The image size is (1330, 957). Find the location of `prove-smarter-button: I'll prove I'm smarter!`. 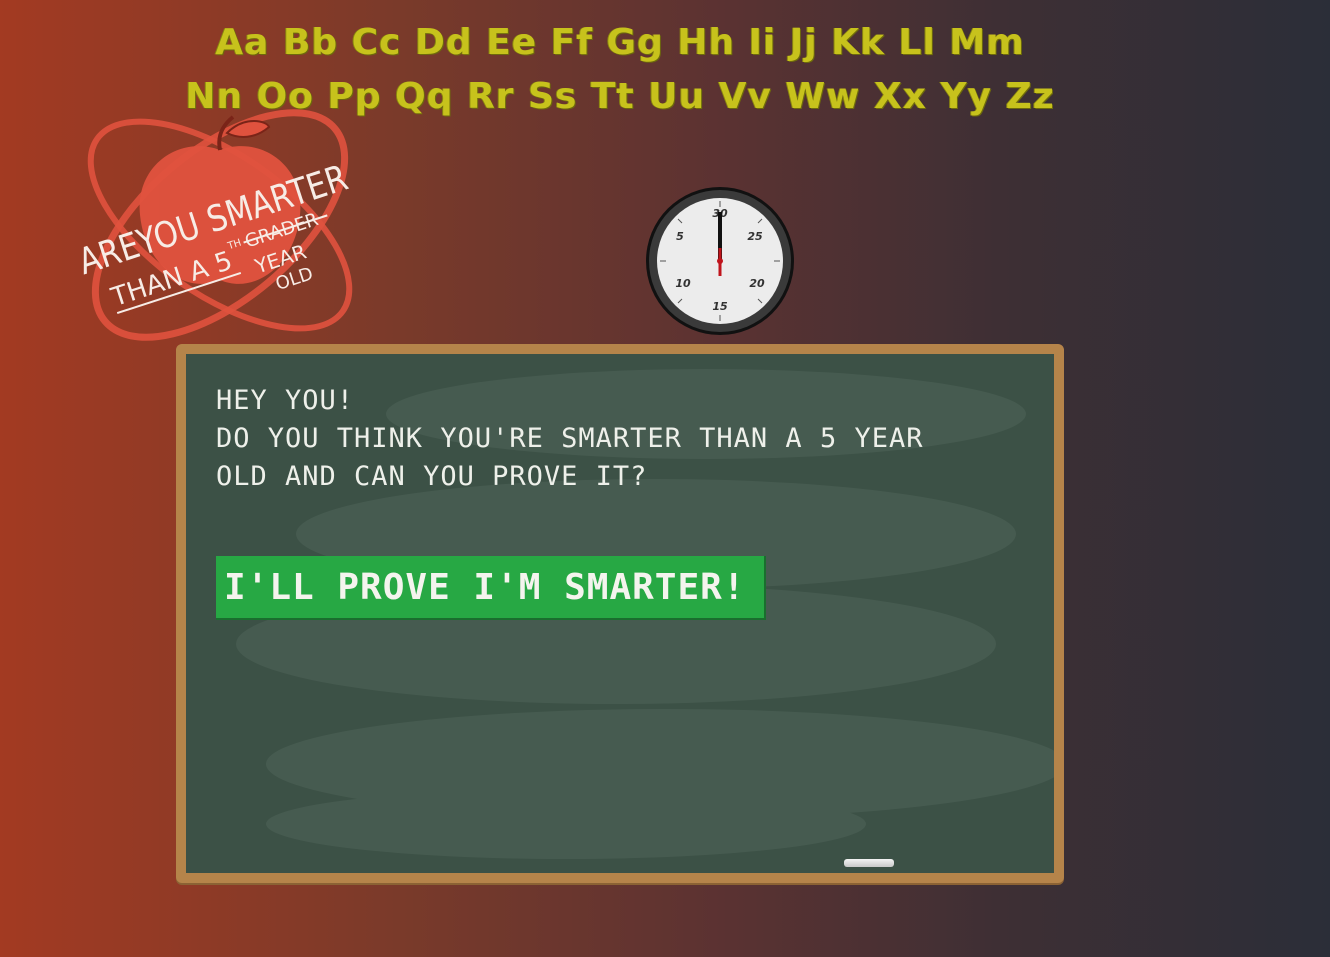

prove-smarter-button: I'll prove I'm smarter! is located at coordinates (491, 588).